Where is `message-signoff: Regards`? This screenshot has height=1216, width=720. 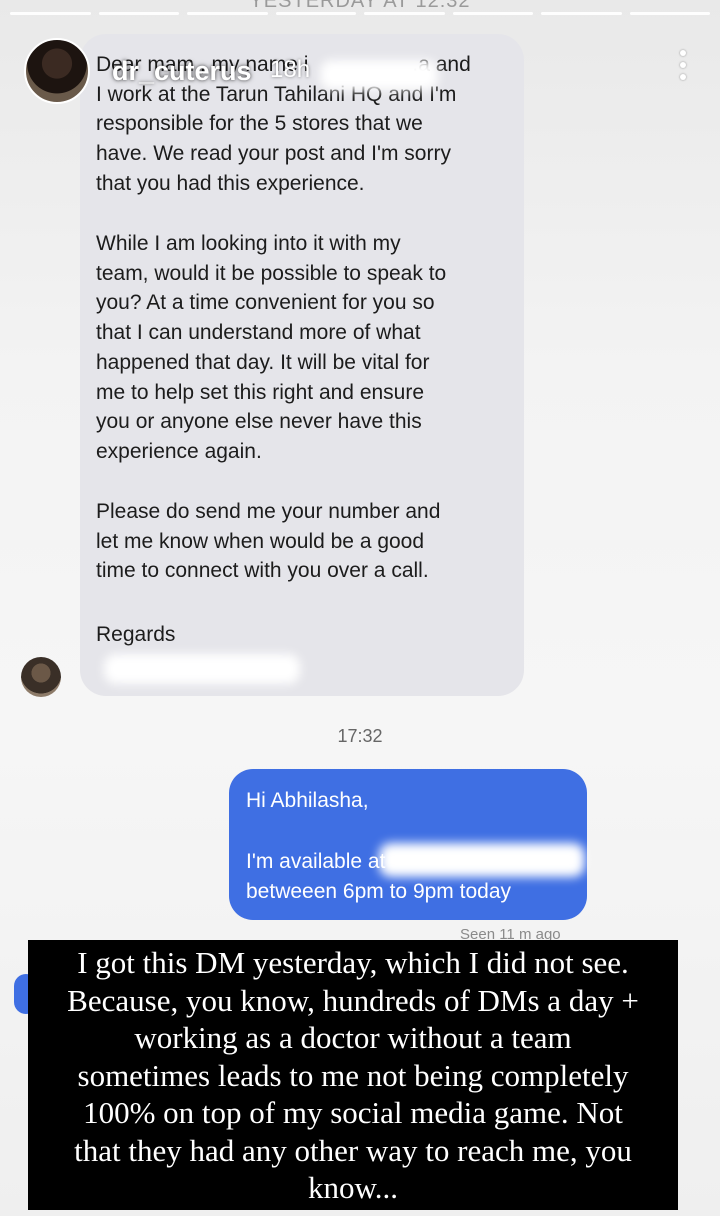
message-signoff: Regards is located at coordinates (304, 635).